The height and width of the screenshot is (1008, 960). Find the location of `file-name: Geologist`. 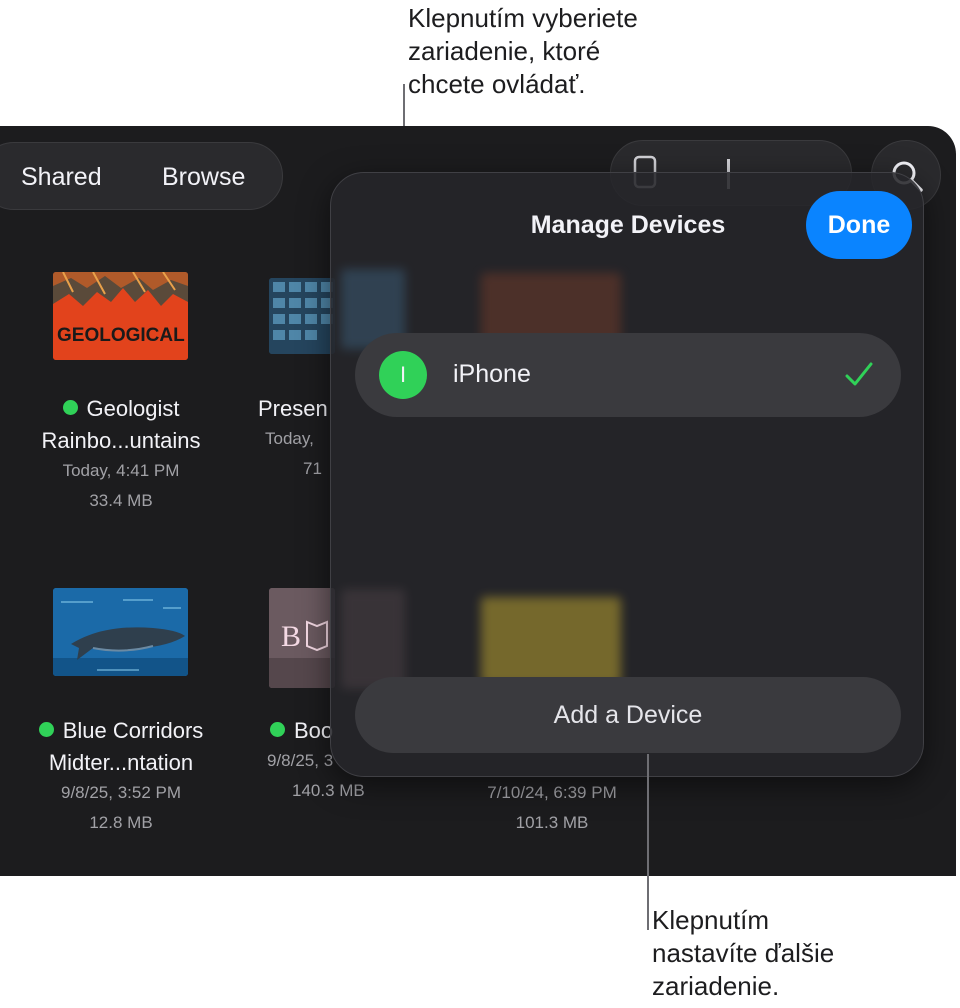

file-name: Geologist is located at coordinates (121, 409).